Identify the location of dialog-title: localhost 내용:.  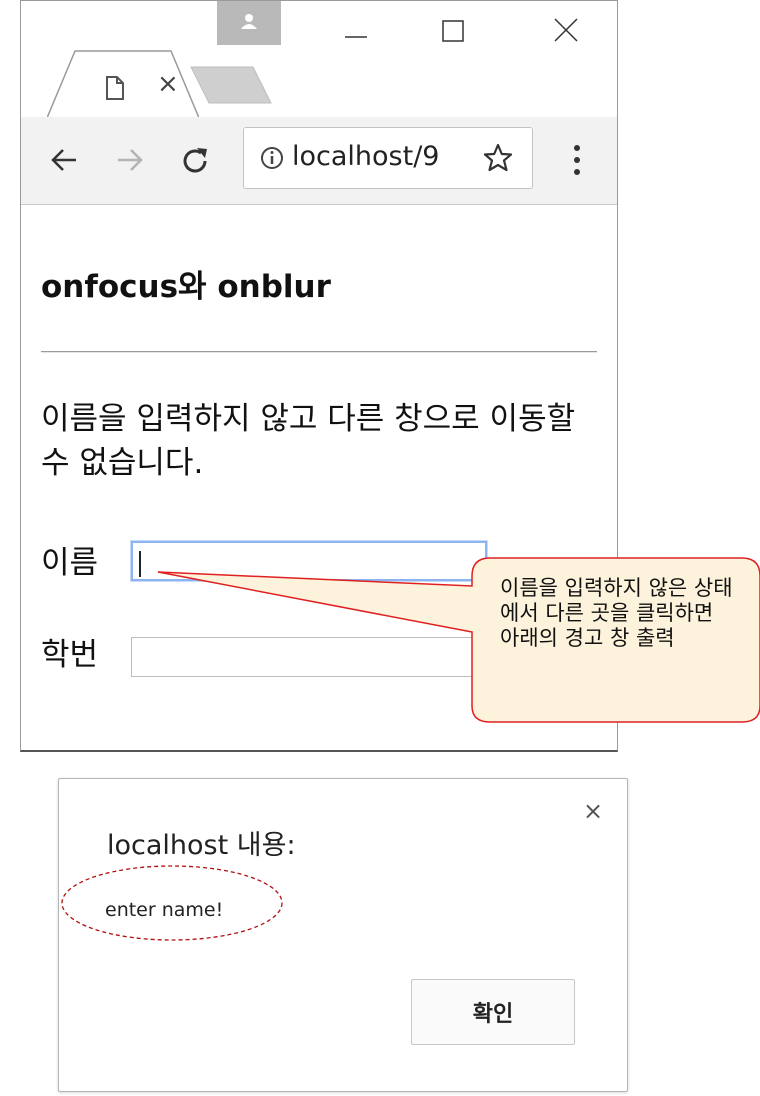
(201, 845).